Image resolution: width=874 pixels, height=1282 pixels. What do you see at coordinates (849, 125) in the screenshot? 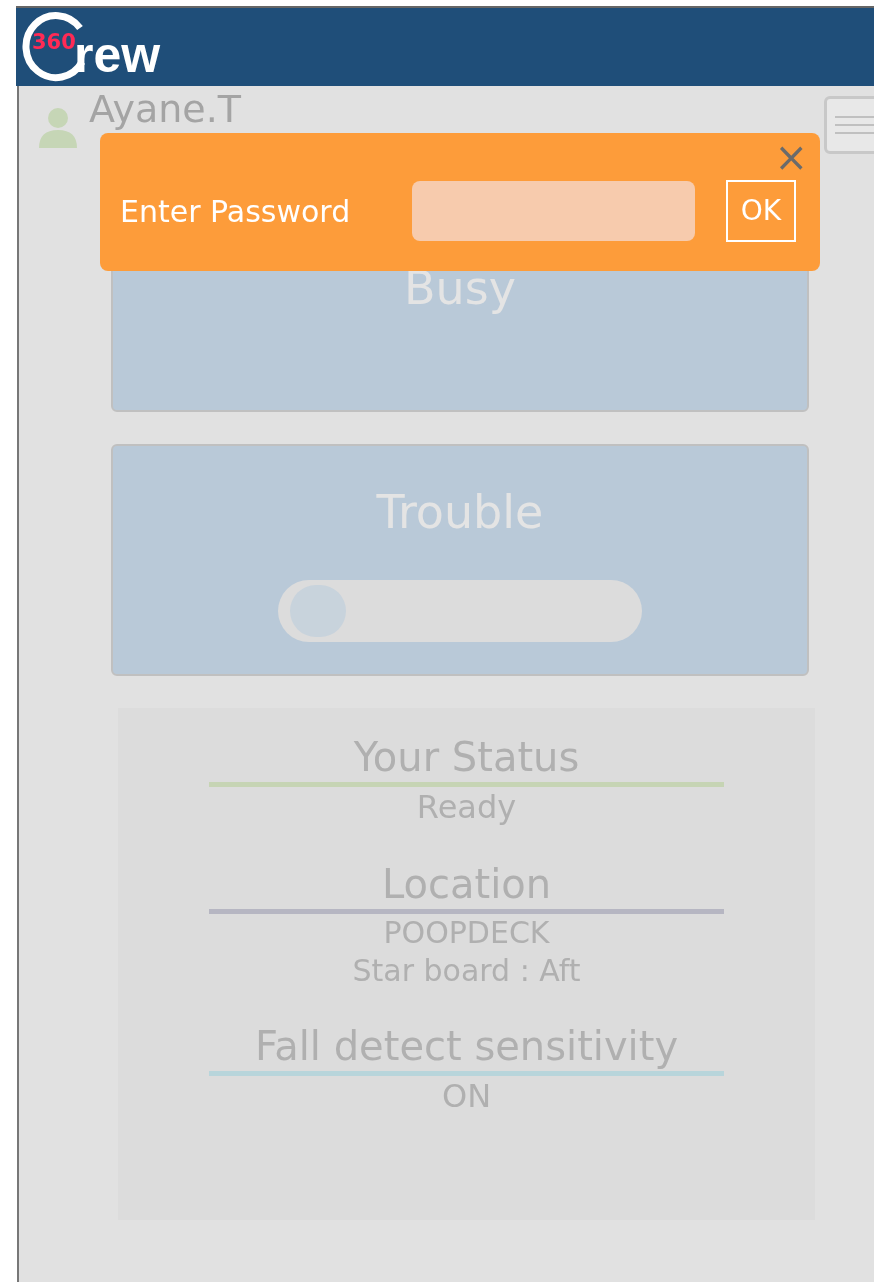
I see `menu-button` at bounding box center [849, 125].